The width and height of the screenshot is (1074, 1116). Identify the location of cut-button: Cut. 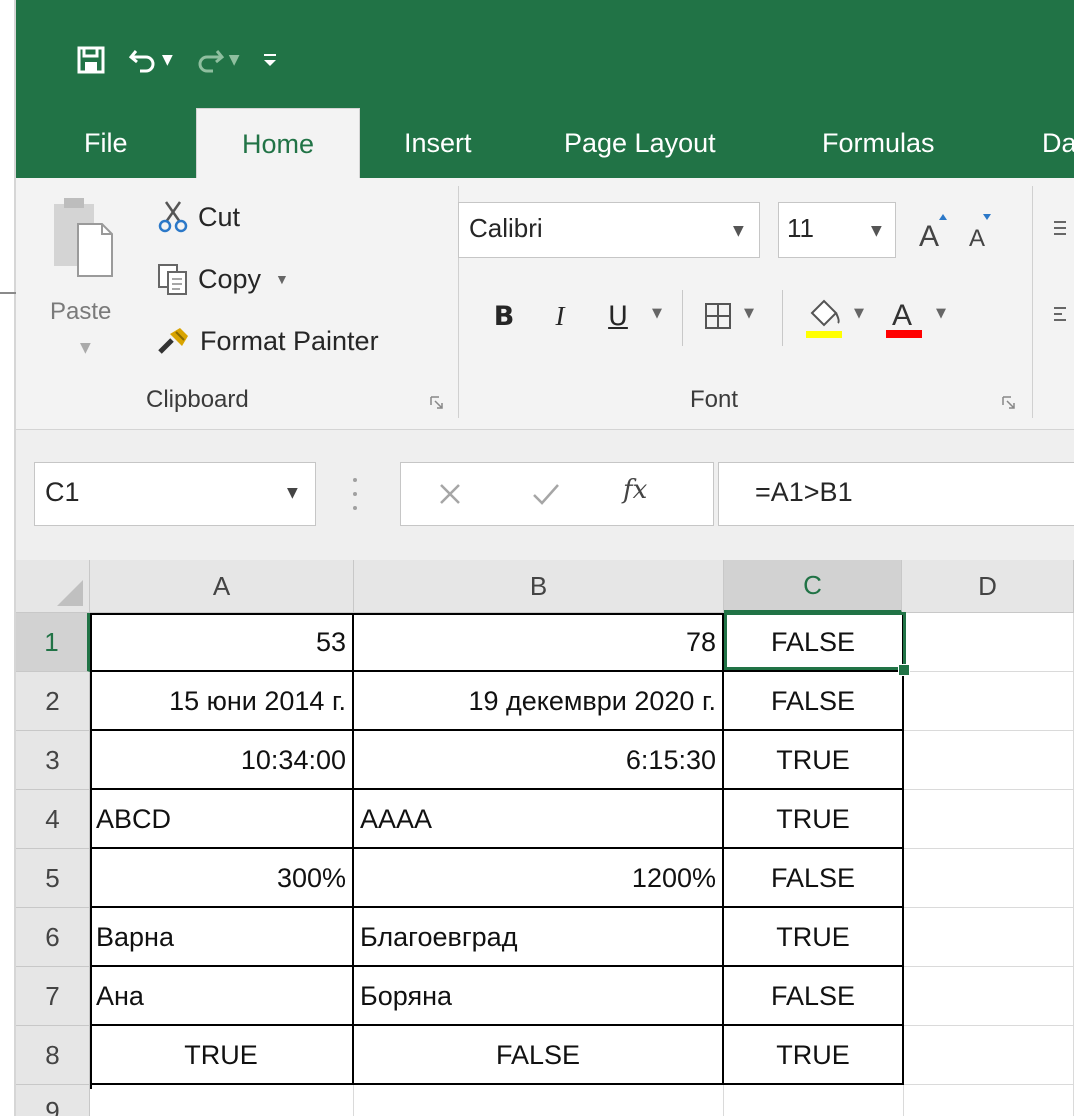
(198, 217).